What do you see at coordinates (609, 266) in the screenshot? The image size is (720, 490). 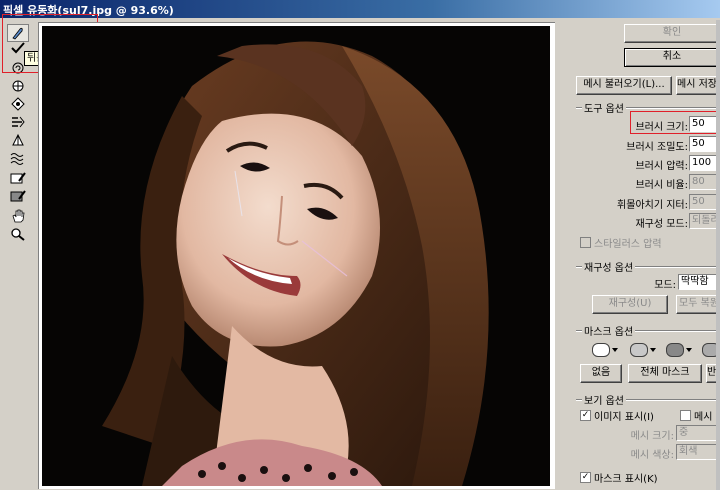 I see `reconstruct-options-title: 재구성 옵션` at bounding box center [609, 266].